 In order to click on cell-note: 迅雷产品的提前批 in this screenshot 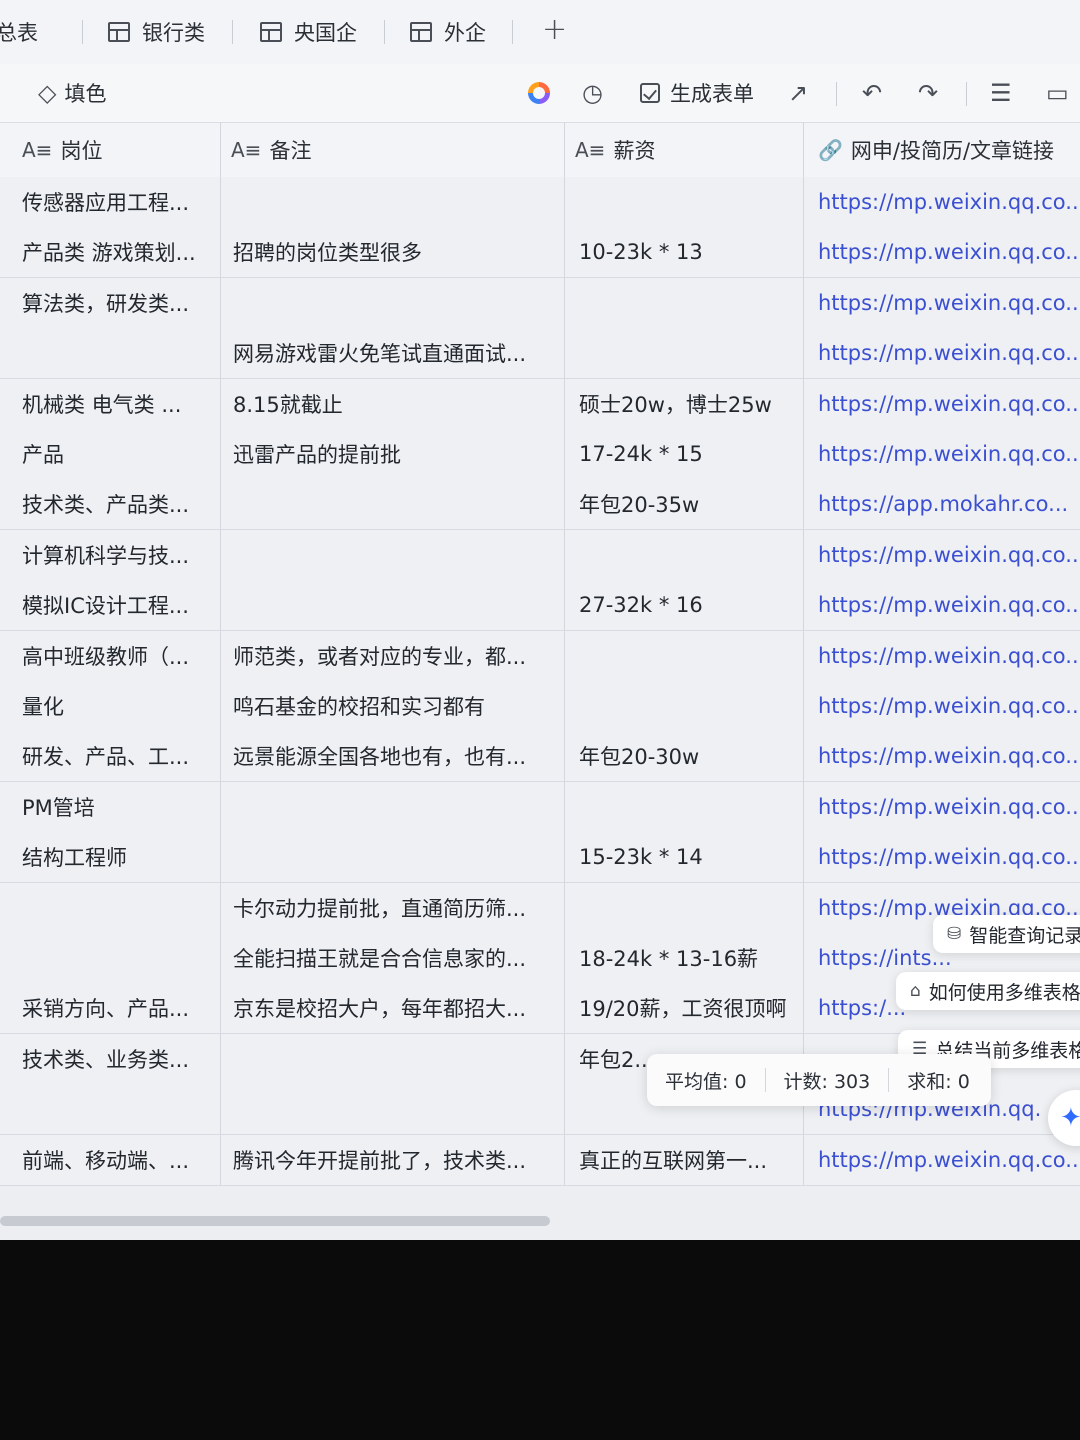, I will do `click(393, 454)`.